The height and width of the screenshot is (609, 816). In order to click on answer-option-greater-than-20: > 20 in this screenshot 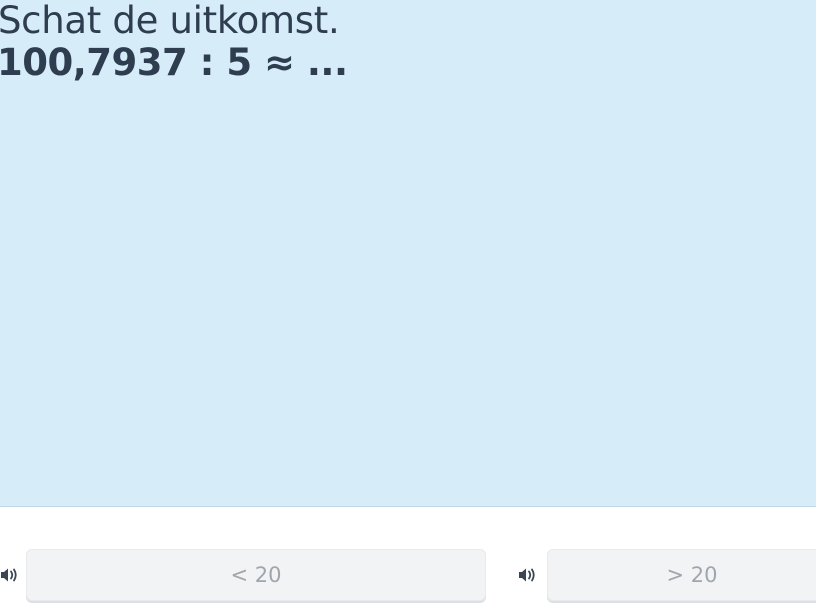, I will do `click(681, 575)`.